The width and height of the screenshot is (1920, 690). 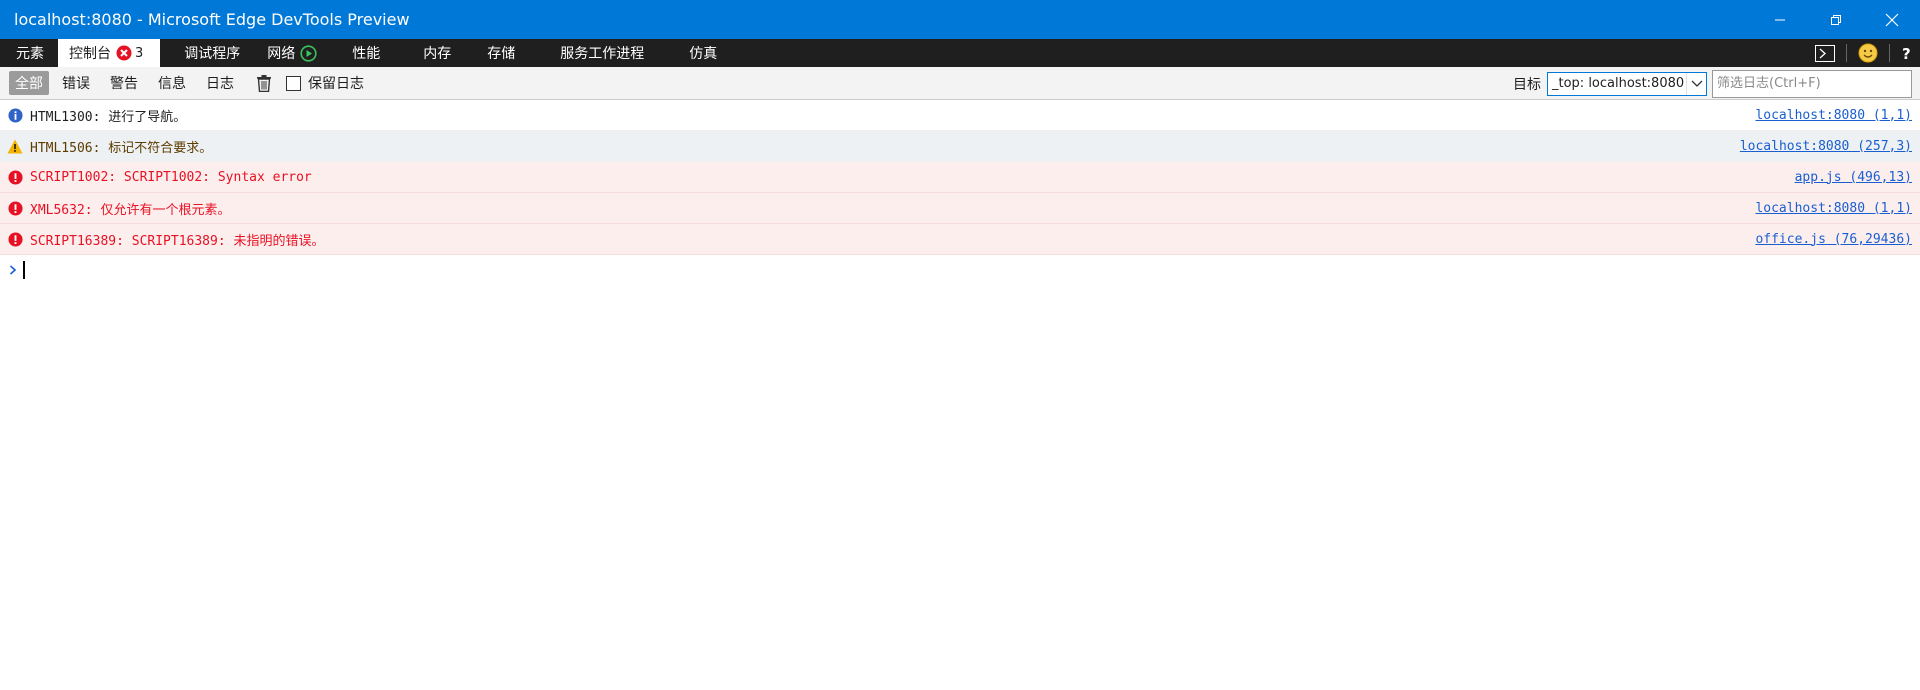 I want to click on error-count-badge: 3, so click(x=129, y=53).